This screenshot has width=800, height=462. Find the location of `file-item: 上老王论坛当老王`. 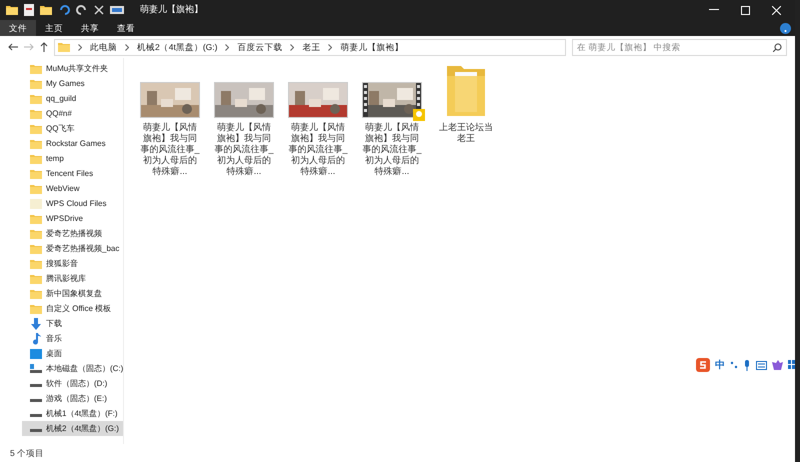

file-item: 上老王论坛当老王 is located at coordinates (466, 121).